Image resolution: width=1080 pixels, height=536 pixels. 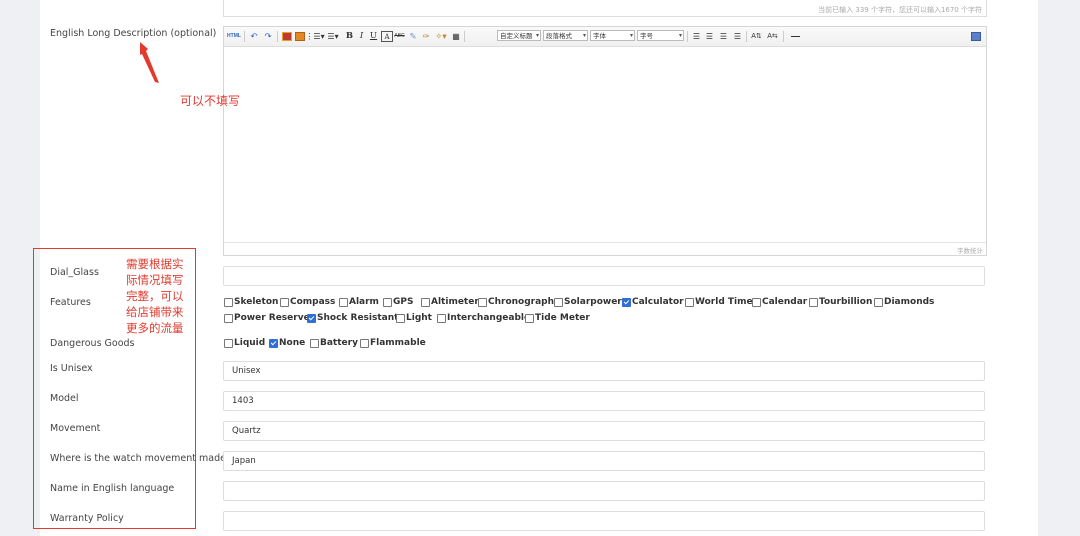 What do you see at coordinates (403, 302) in the screenshot?
I see `checkbox-label: GPS` at bounding box center [403, 302].